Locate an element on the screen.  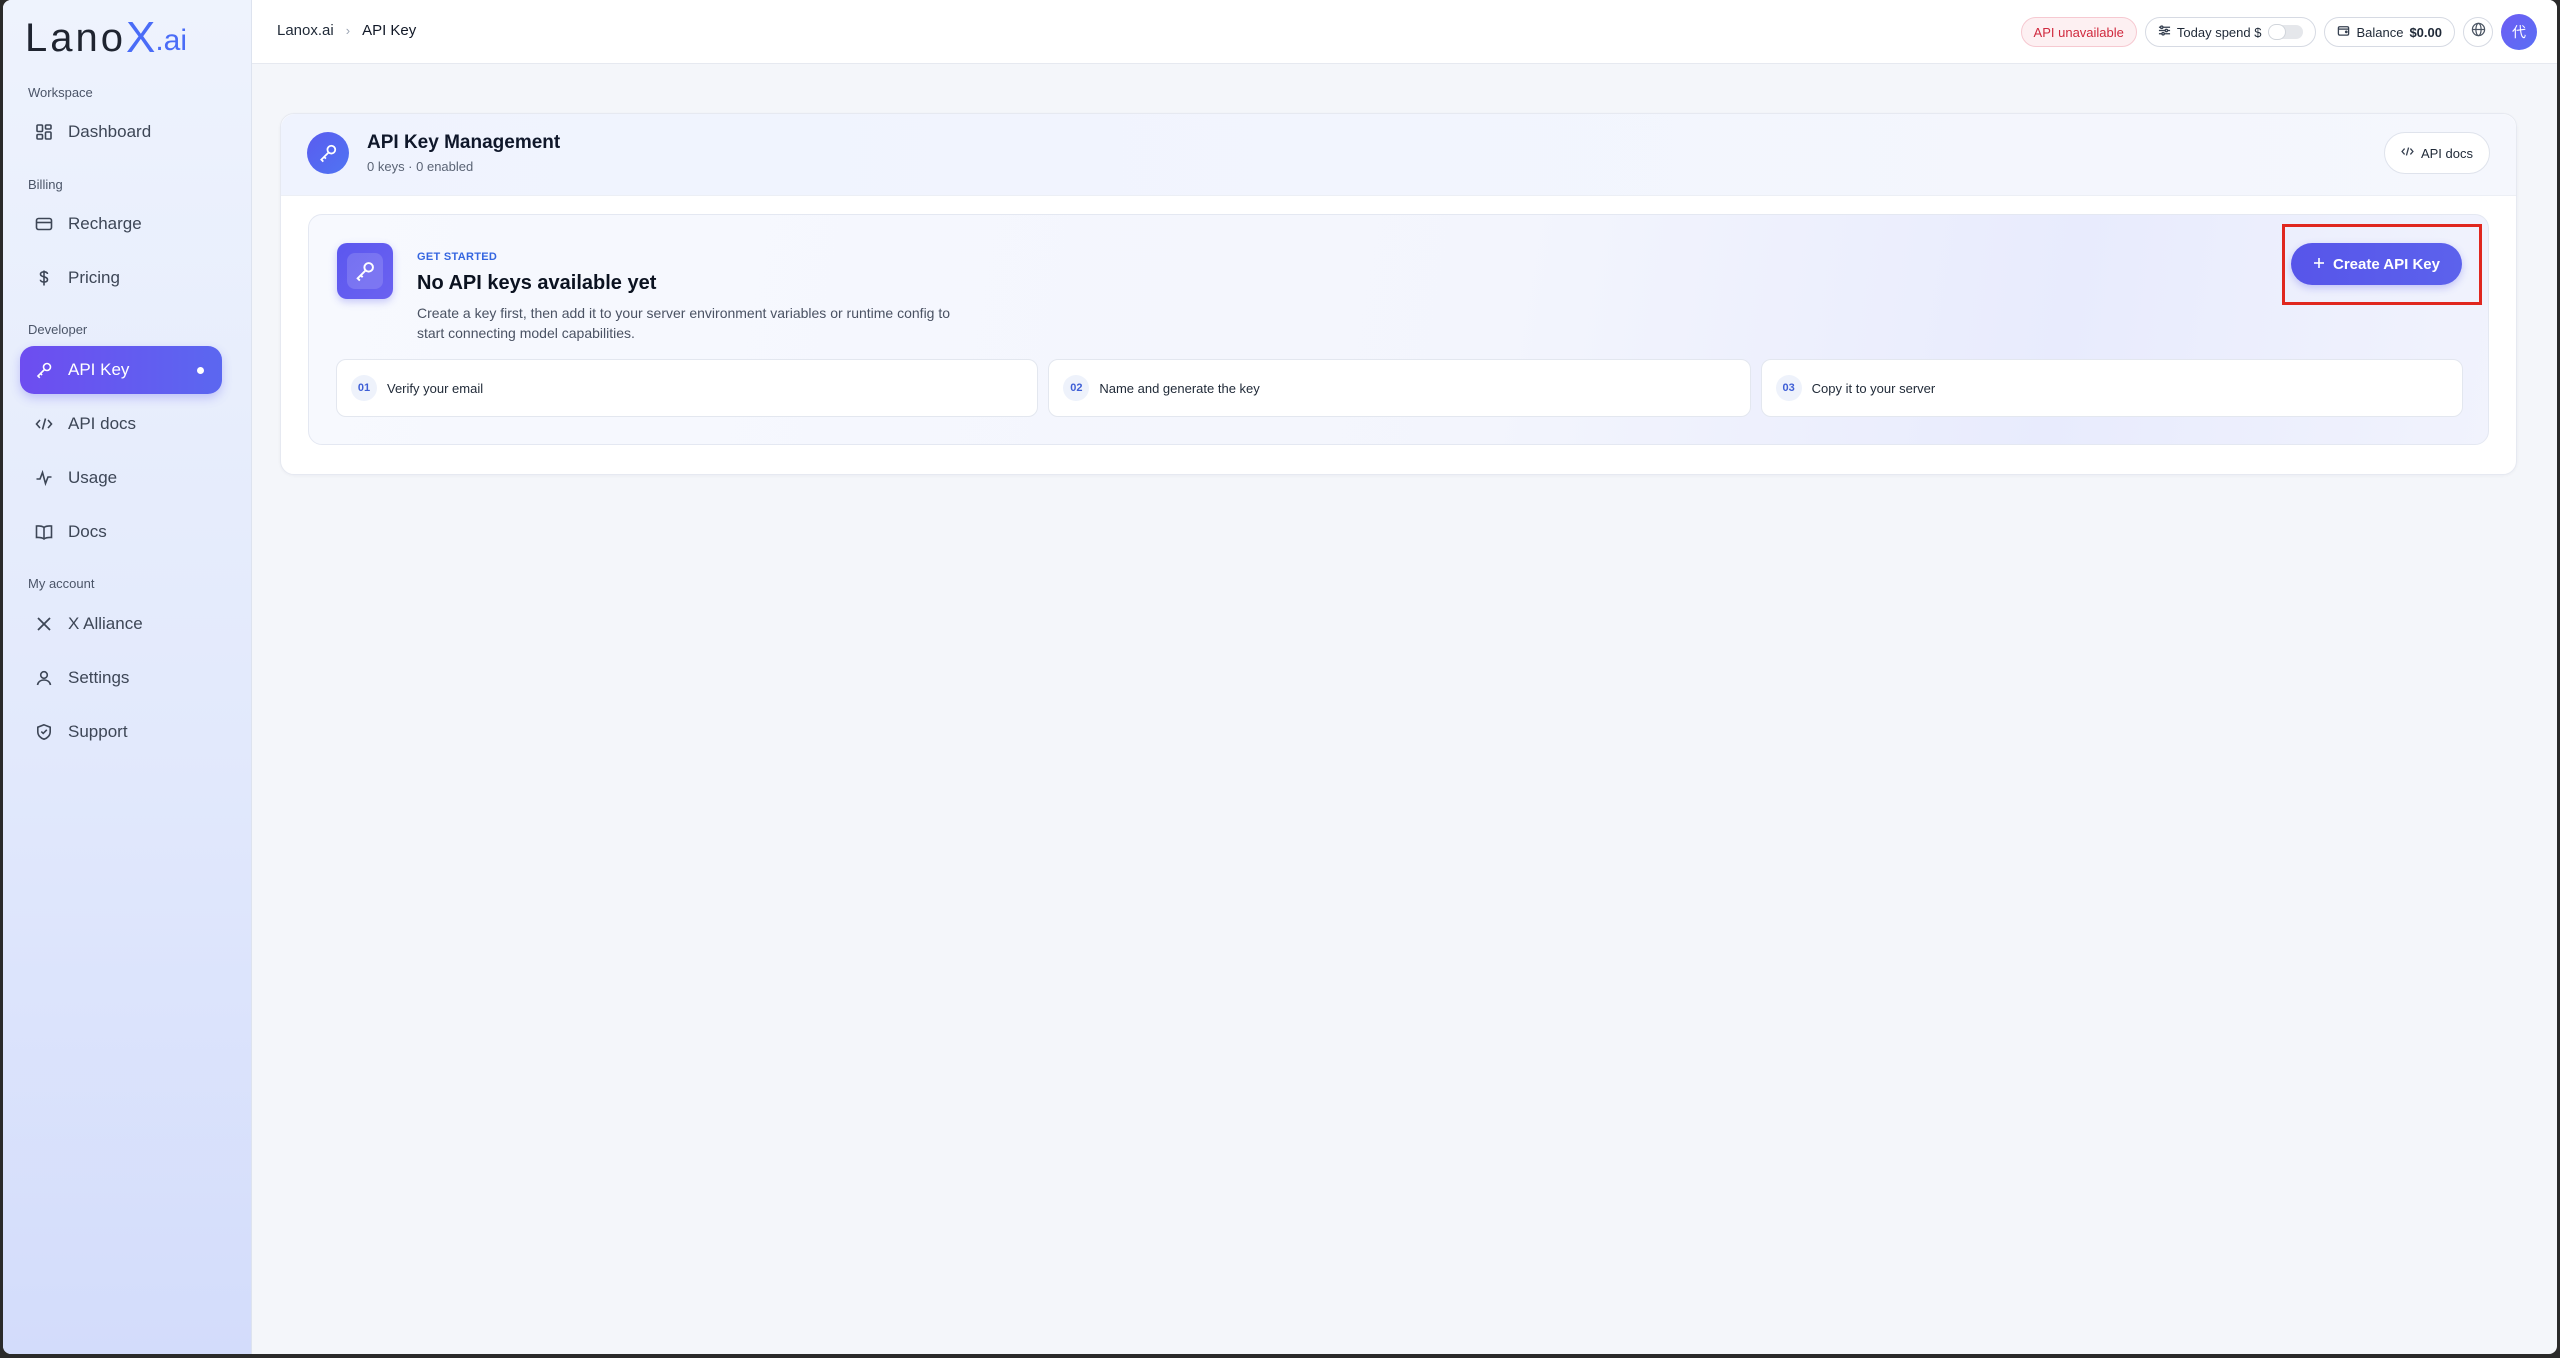
sidebar-item-label: API Key is located at coordinates (99, 369).